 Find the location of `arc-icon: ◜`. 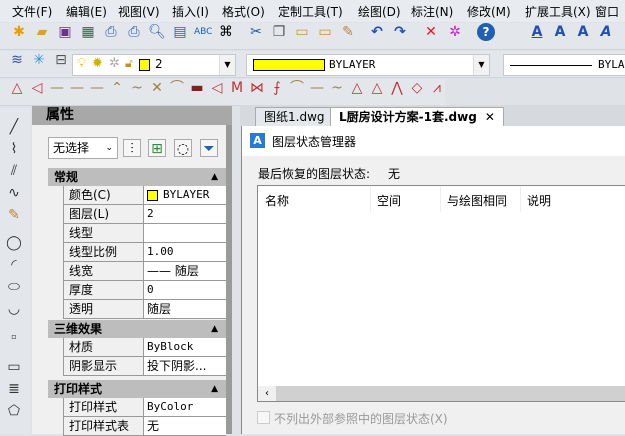

arc-icon: ◜ is located at coordinates (14, 265).